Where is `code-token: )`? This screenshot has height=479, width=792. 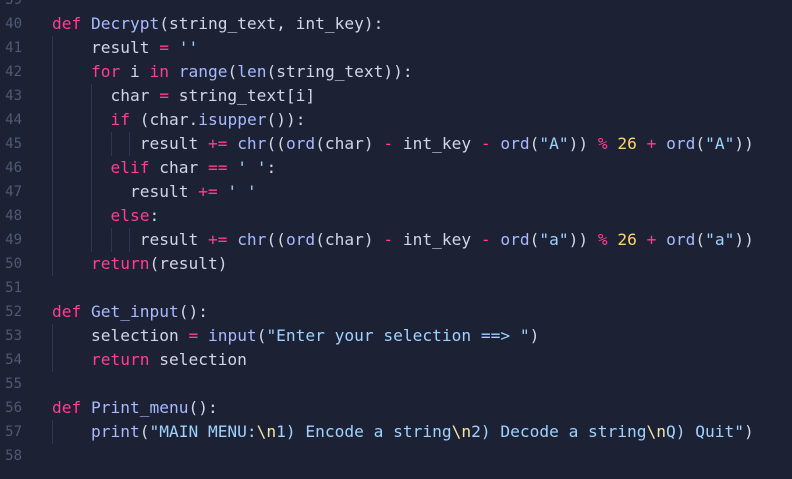
code-token: ) is located at coordinates (534, 335).